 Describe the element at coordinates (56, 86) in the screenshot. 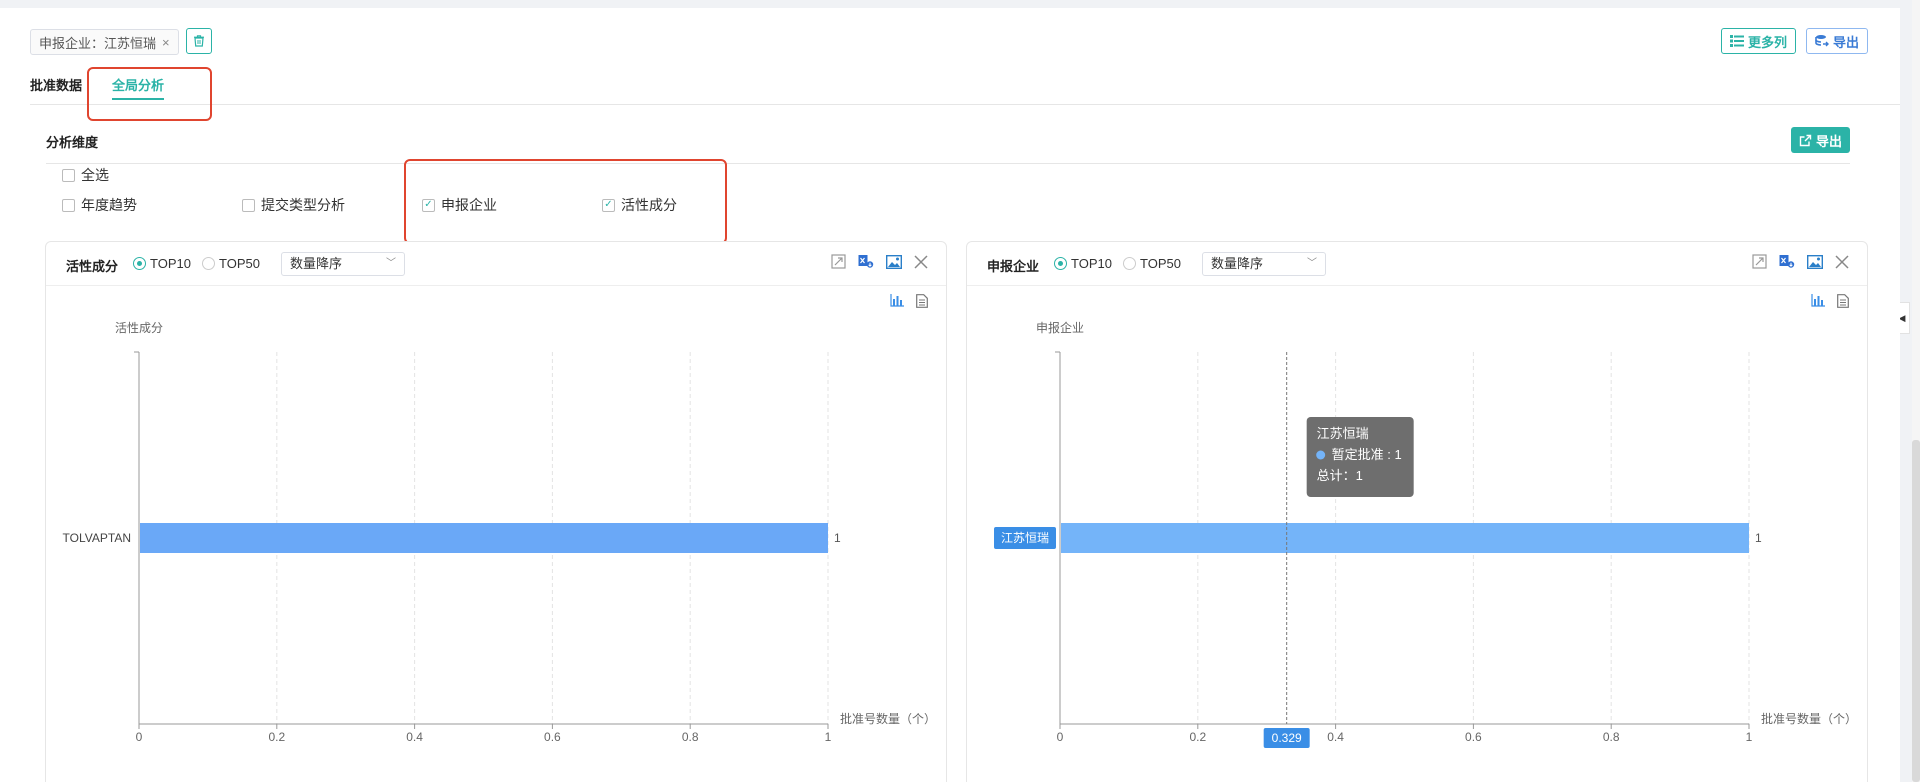

I see `tab-approval-data: 批准数据` at that location.